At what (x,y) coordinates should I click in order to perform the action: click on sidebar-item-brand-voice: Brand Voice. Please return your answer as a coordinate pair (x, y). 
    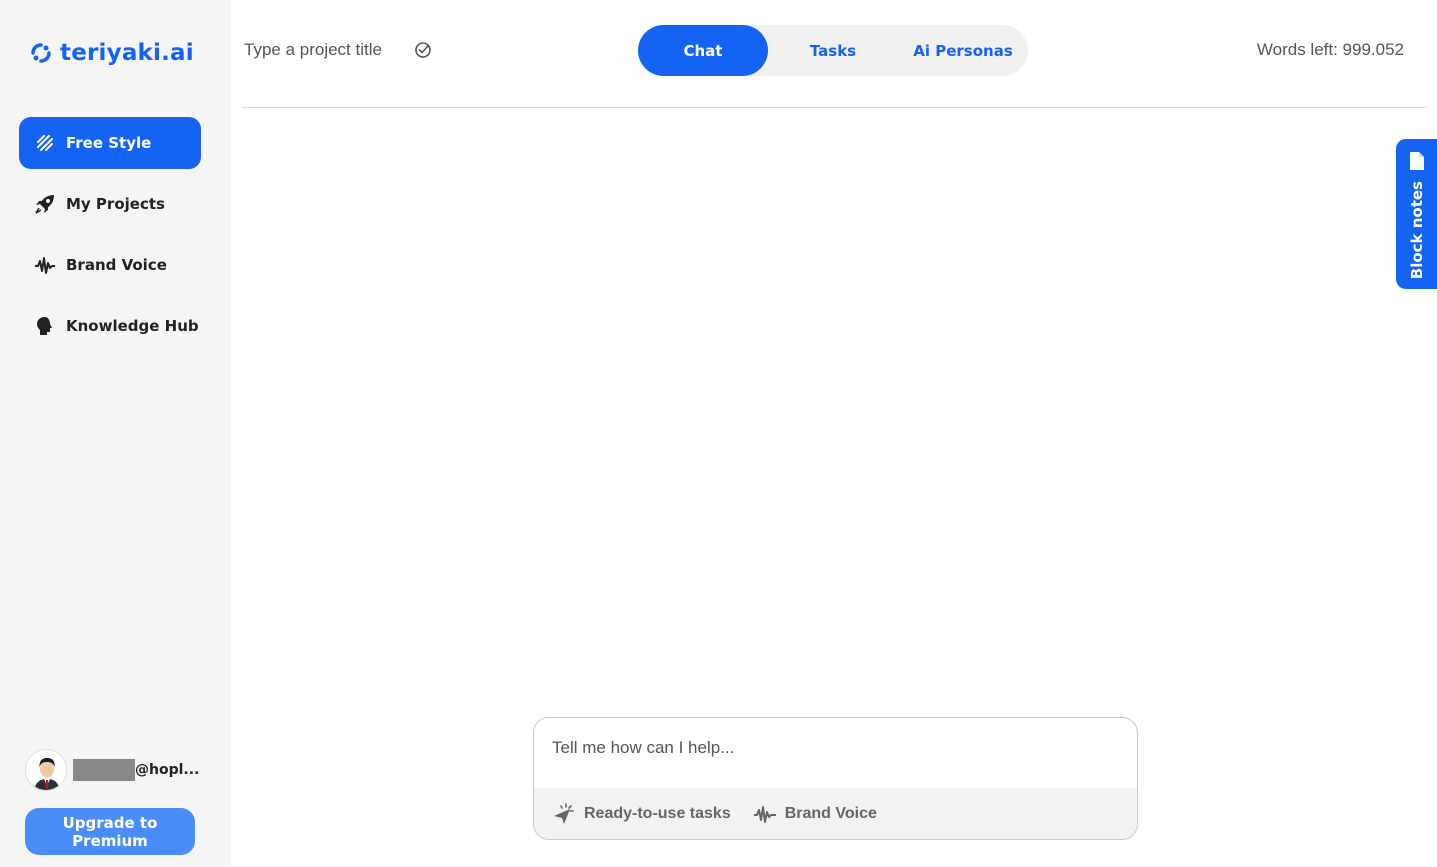
    Looking at the image, I should click on (110, 265).